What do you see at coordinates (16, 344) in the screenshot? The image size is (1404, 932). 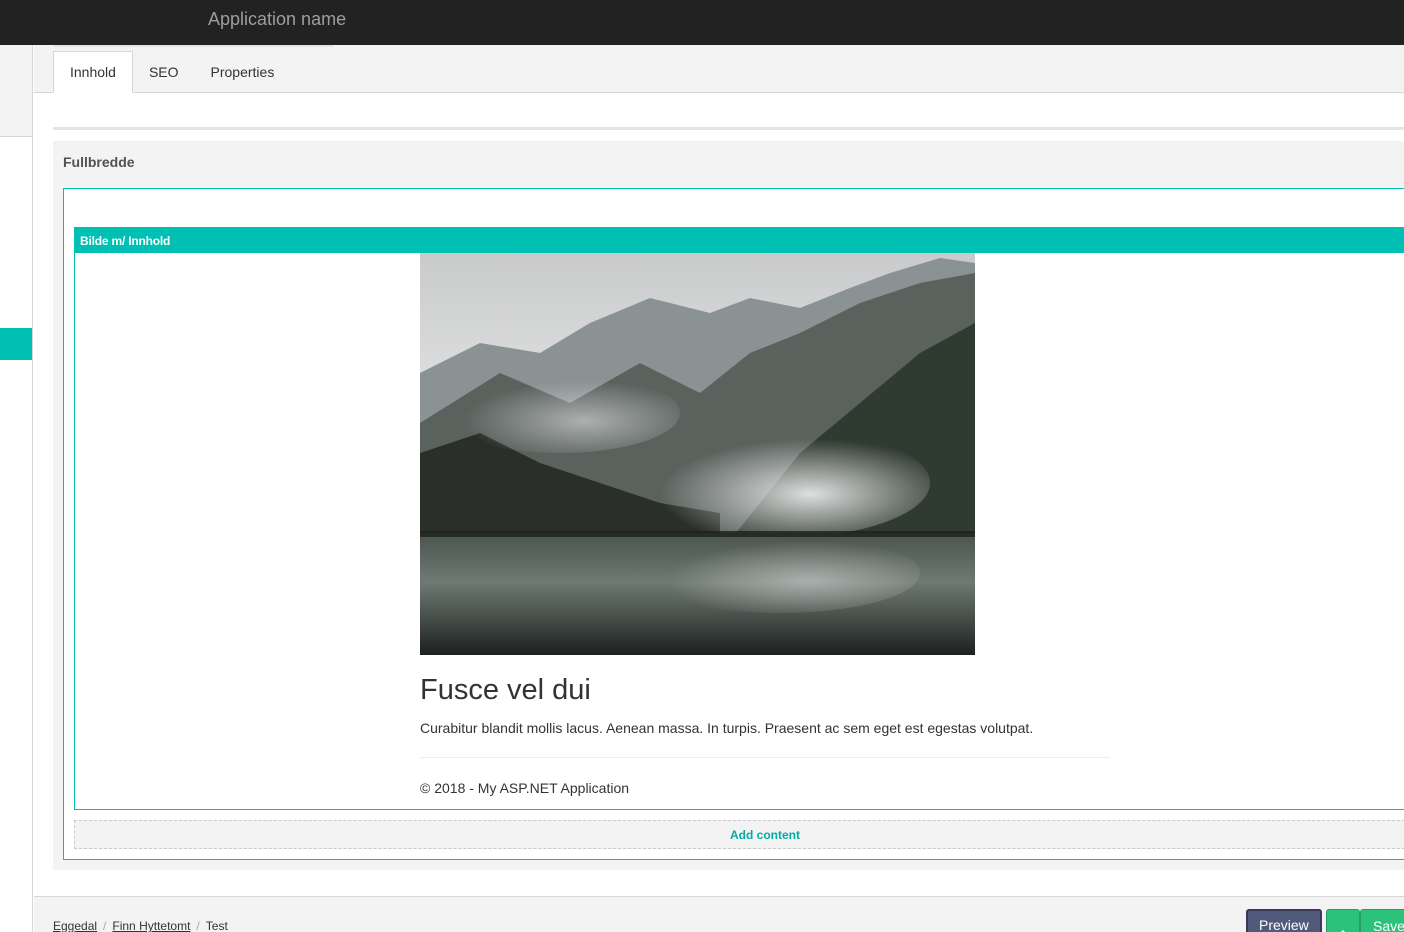 I see `sidebar-active-item` at bounding box center [16, 344].